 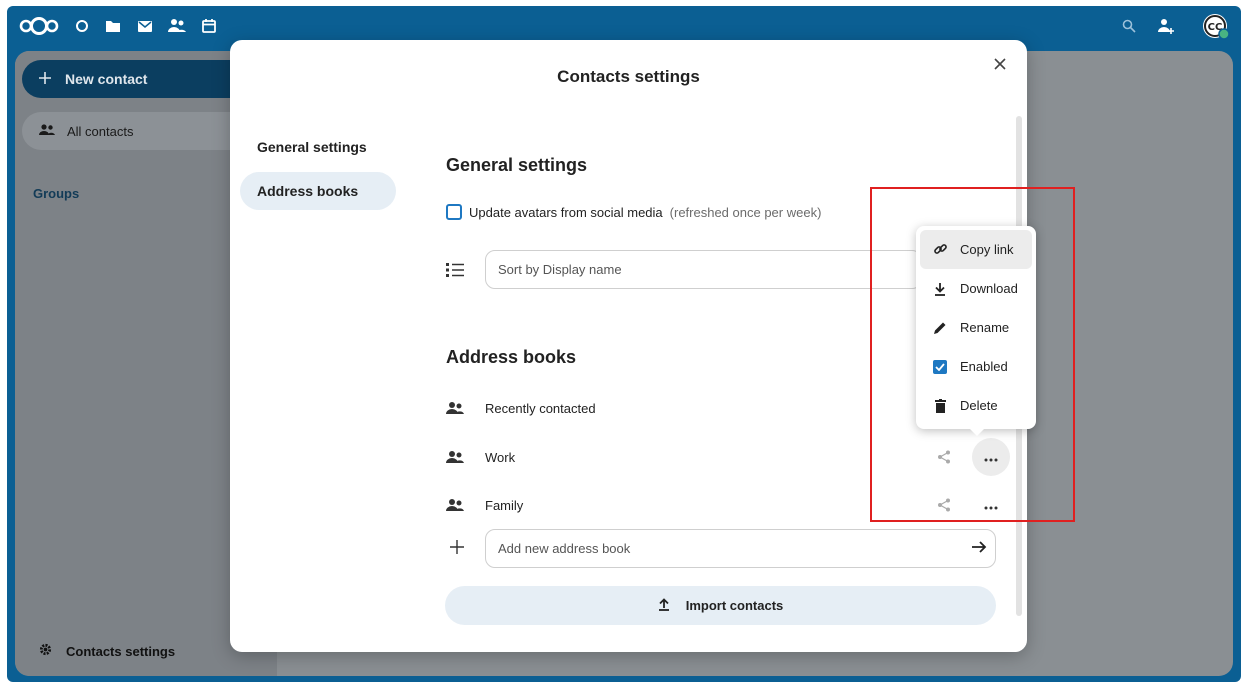 I want to click on import-contacts-button: Import contacts, so click(x=720, y=605).